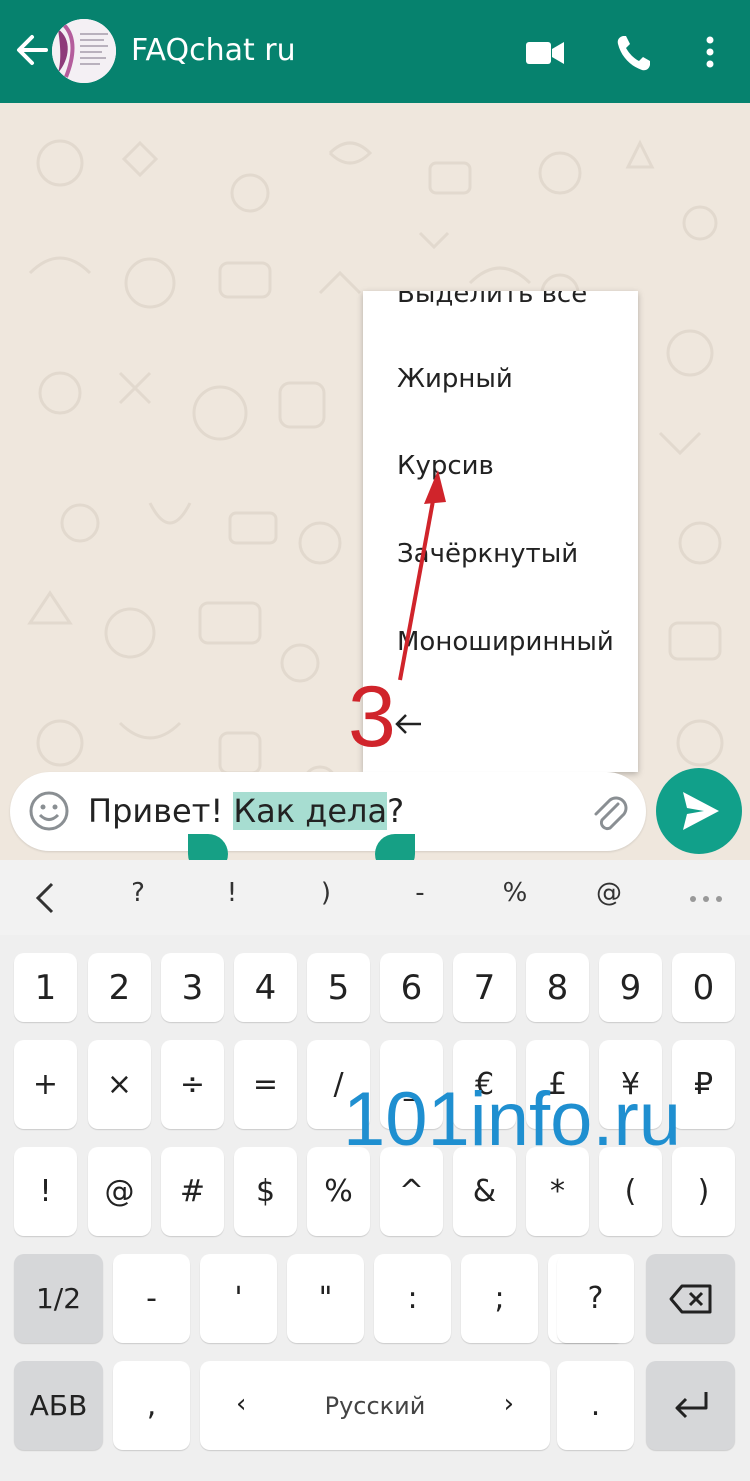 The width and height of the screenshot is (750, 1481). I want to click on key-6: 6, so click(411, 987).